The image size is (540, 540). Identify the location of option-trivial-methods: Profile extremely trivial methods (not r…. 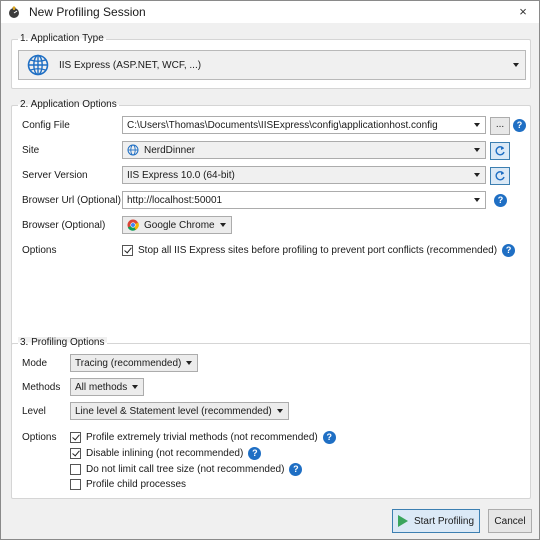
(203, 437).